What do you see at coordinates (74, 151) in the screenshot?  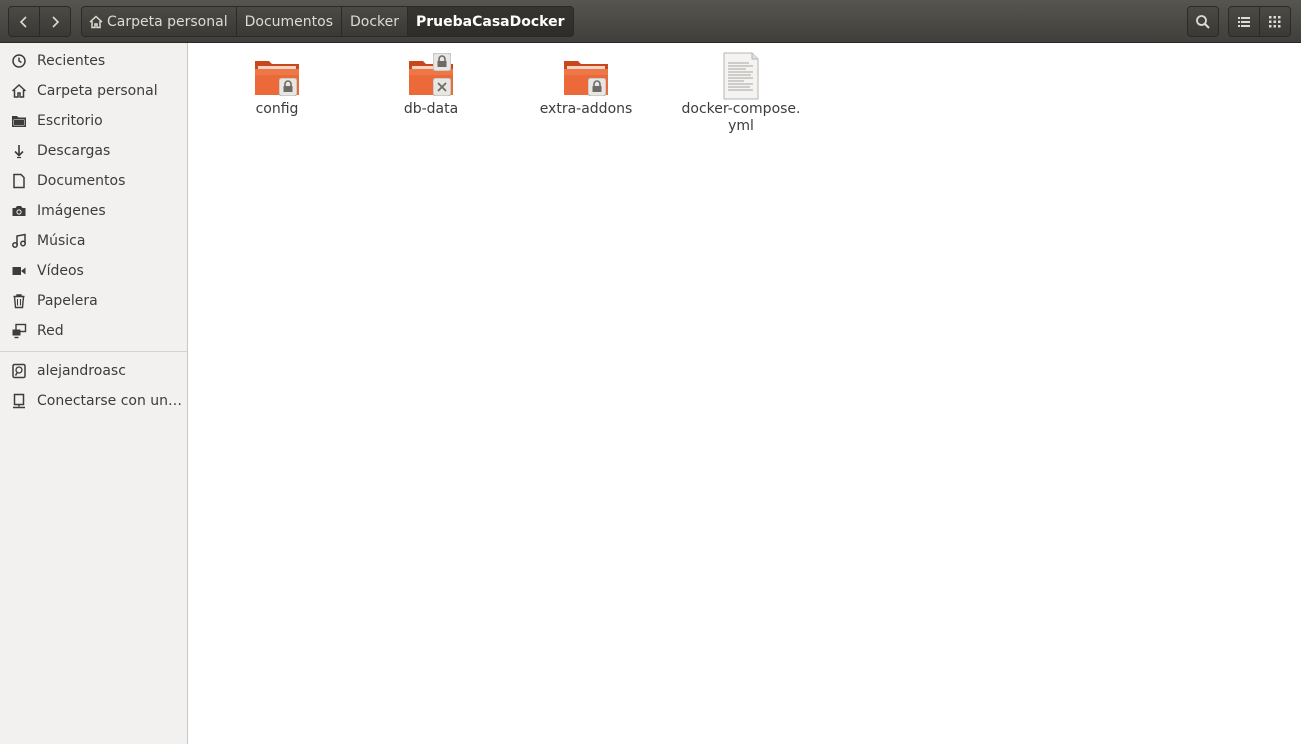 I see `sidebar-item-label: Descargas` at bounding box center [74, 151].